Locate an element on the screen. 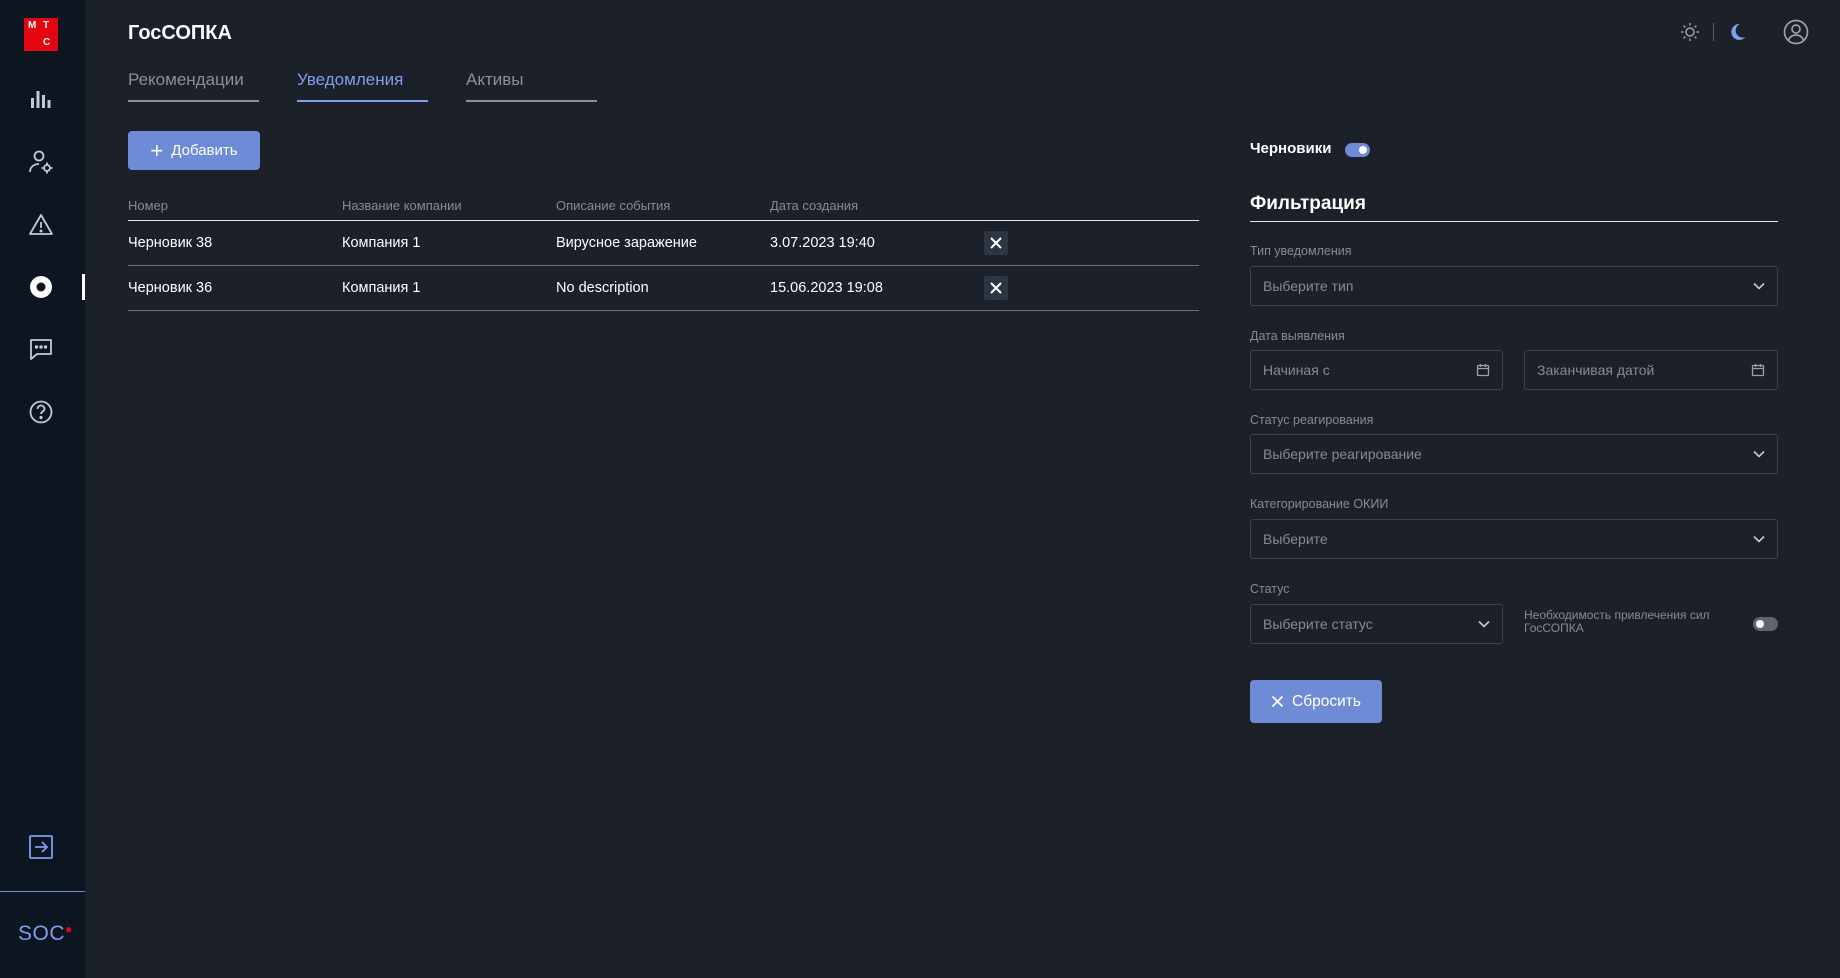 The width and height of the screenshot is (1840, 978). okii-select: Выберите is located at coordinates (1514, 539).